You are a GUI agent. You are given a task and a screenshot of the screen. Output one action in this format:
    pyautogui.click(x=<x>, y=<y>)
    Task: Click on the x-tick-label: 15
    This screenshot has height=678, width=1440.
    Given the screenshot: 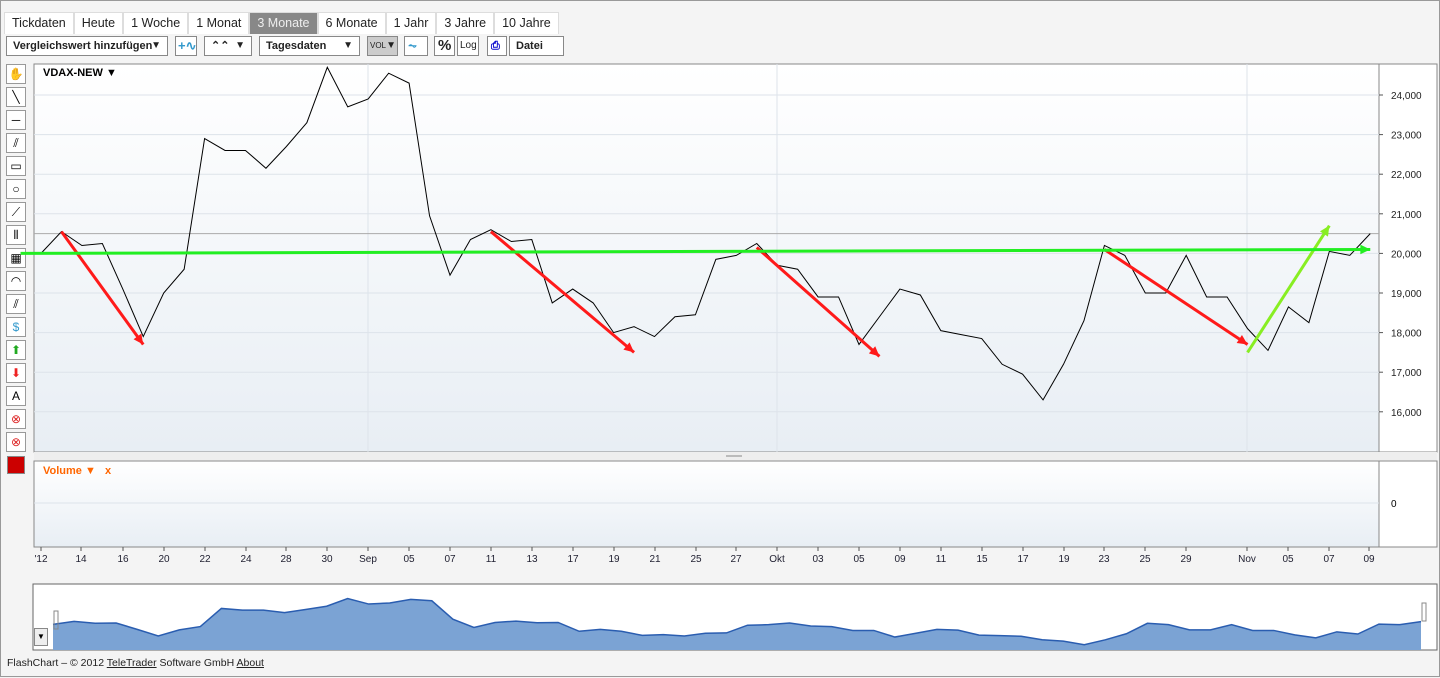 What is the action you would take?
    pyautogui.click(x=982, y=559)
    